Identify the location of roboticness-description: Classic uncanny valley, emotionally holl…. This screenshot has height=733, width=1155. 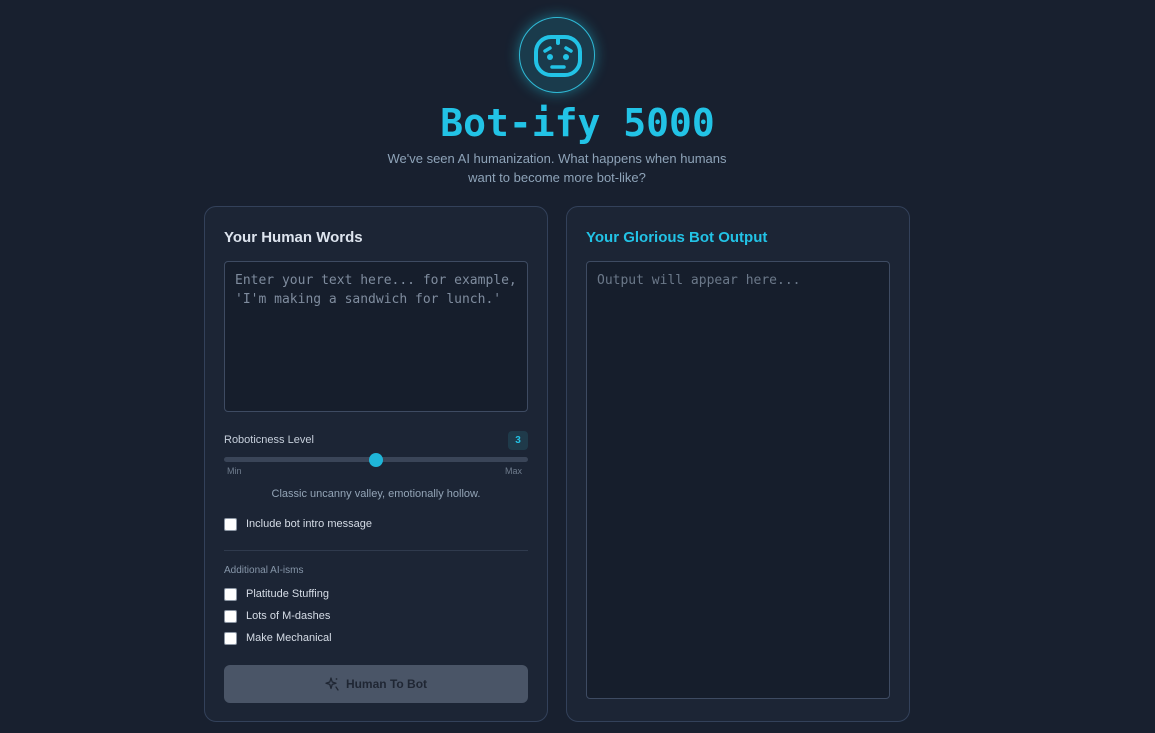
(376, 494).